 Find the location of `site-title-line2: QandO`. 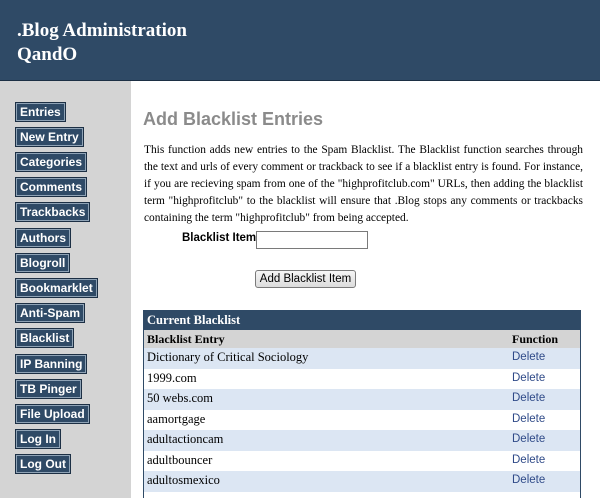

site-title-line2: QandO is located at coordinates (47, 54).